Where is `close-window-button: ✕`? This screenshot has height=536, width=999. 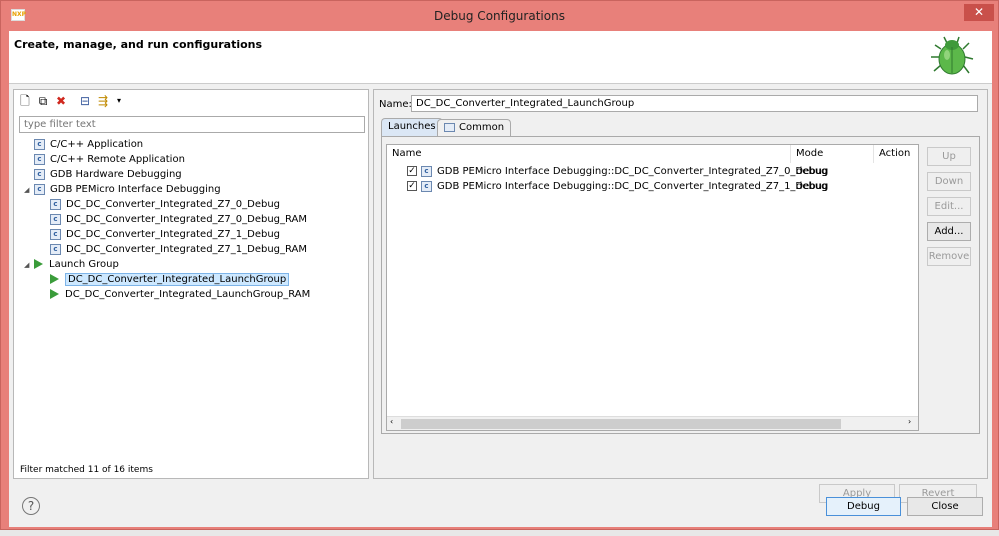
close-window-button: ✕ is located at coordinates (979, 12).